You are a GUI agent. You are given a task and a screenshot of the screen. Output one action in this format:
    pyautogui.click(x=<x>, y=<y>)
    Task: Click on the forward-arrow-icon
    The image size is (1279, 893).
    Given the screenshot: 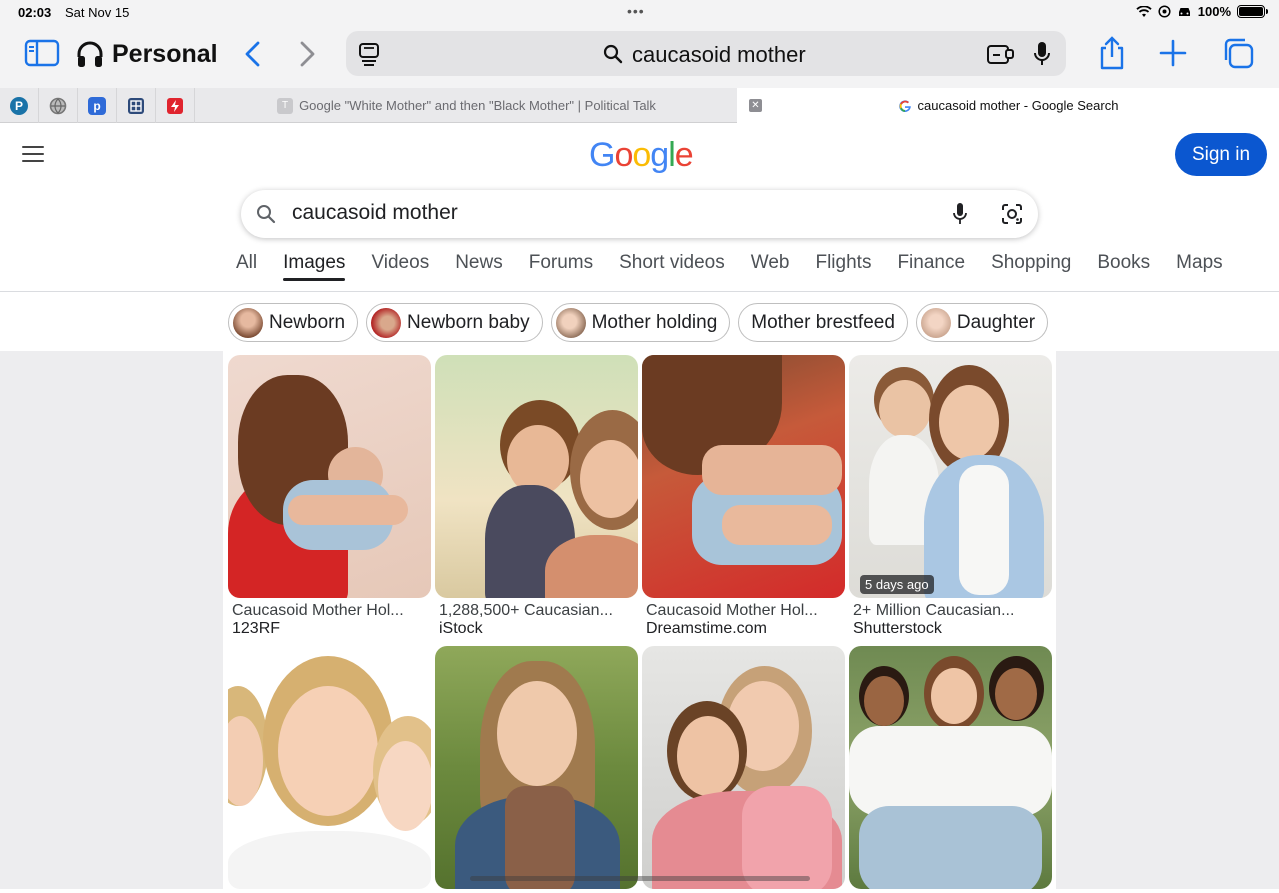 What is the action you would take?
    pyautogui.click(x=307, y=54)
    